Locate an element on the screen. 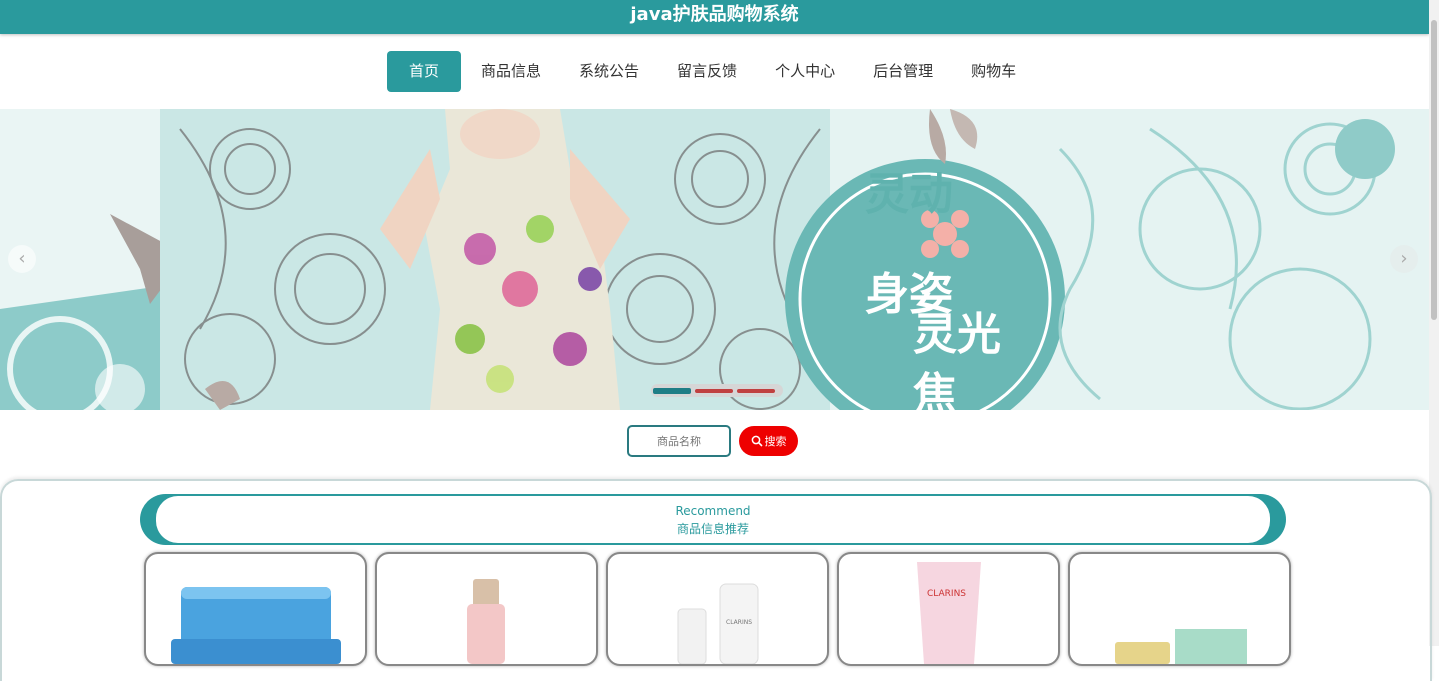 This screenshot has height=681, width=1439. search-button-label: 搜索 is located at coordinates (775, 441).